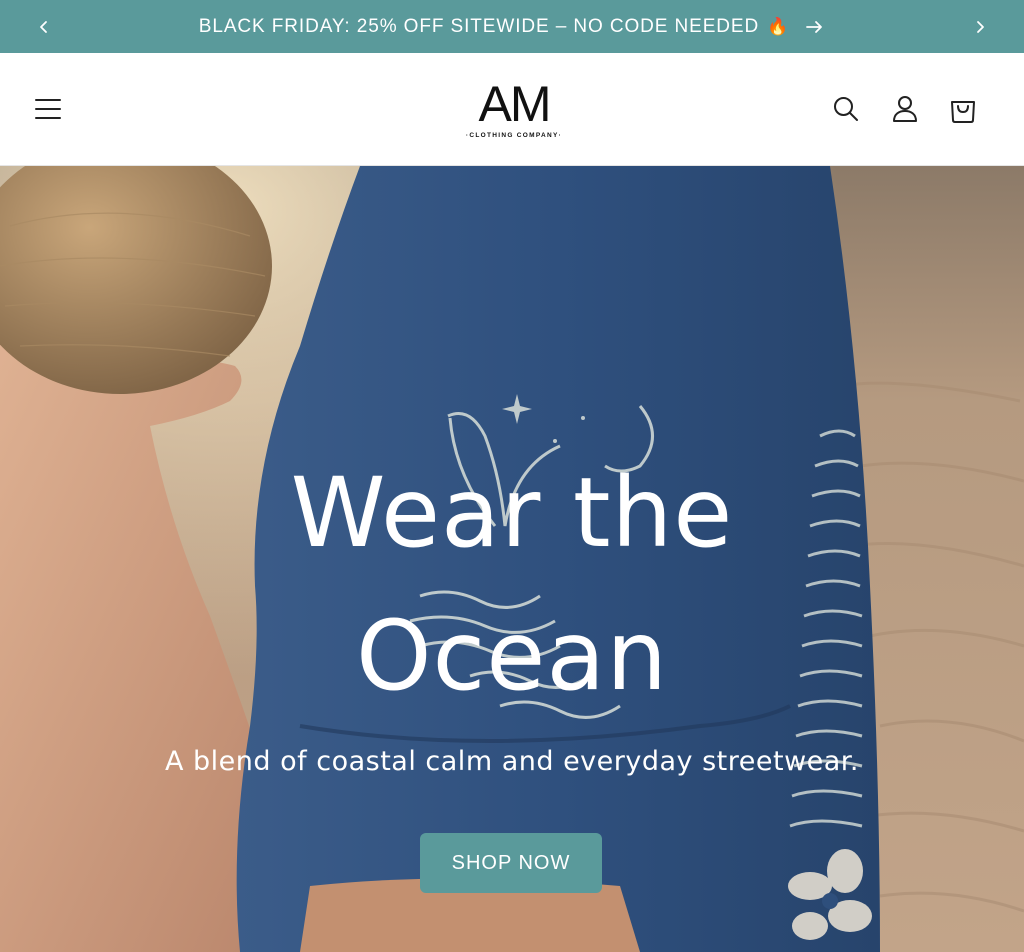 The height and width of the screenshot is (952, 1024). I want to click on cart-button, so click(963, 109).